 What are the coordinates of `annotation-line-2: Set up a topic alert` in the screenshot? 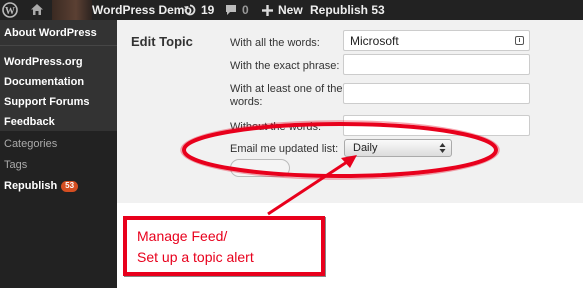 It's located at (195, 257).